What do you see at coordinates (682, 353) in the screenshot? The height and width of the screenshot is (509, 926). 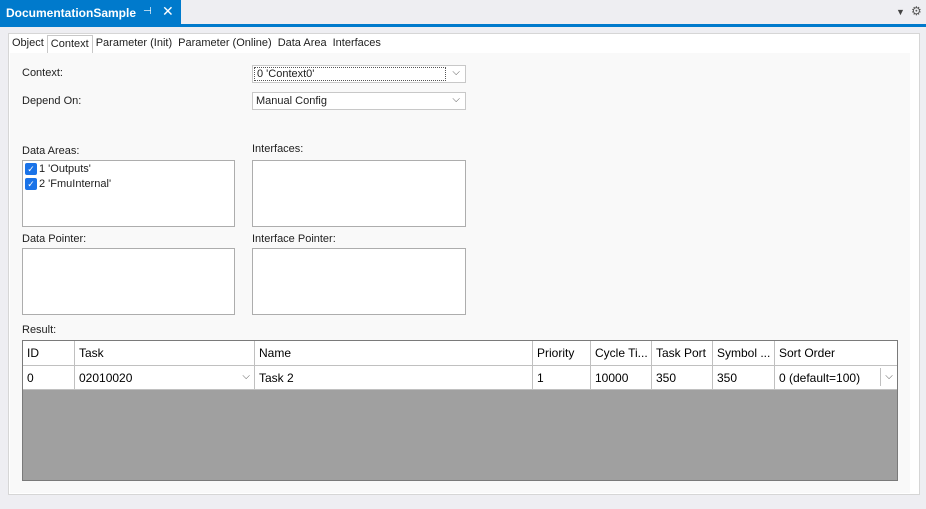 I see `column-header-task-port: Task Port` at bounding box center [682, 353].